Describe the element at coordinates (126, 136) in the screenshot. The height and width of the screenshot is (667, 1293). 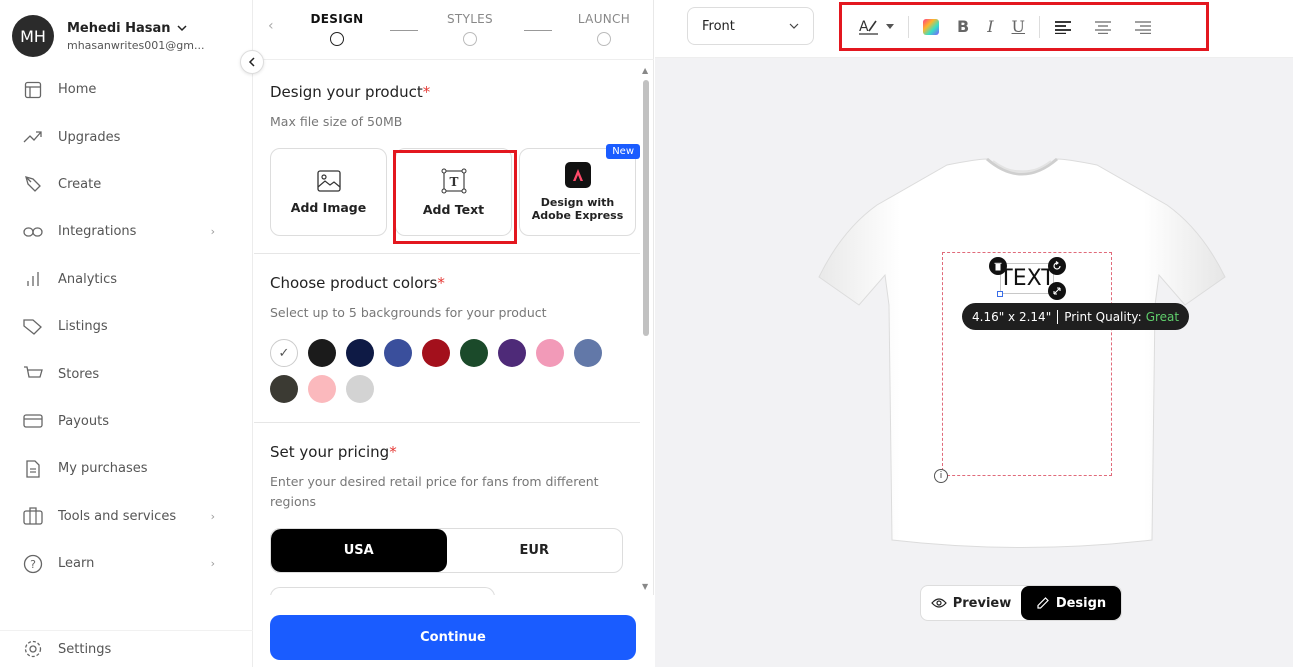
I see `sidebar-item-upgrades: Upgrades` at that location.